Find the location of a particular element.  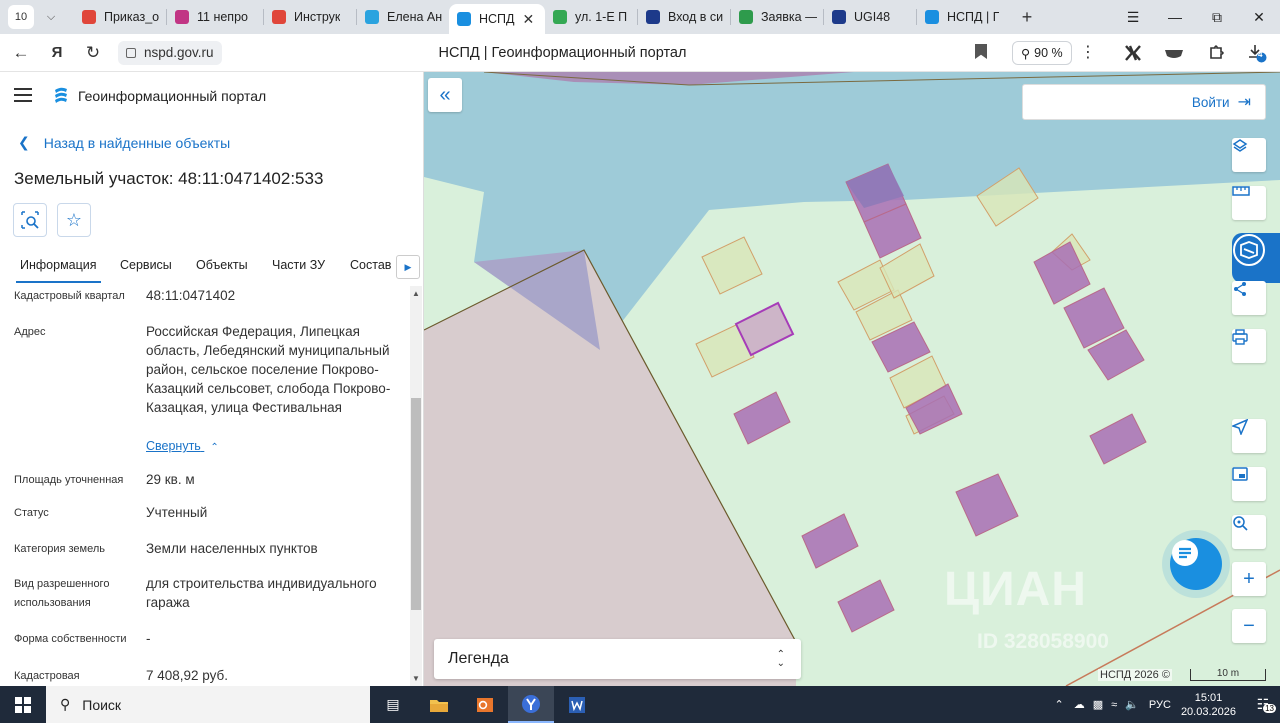

yandex-browser-icon is located at coordinates (531, 704).